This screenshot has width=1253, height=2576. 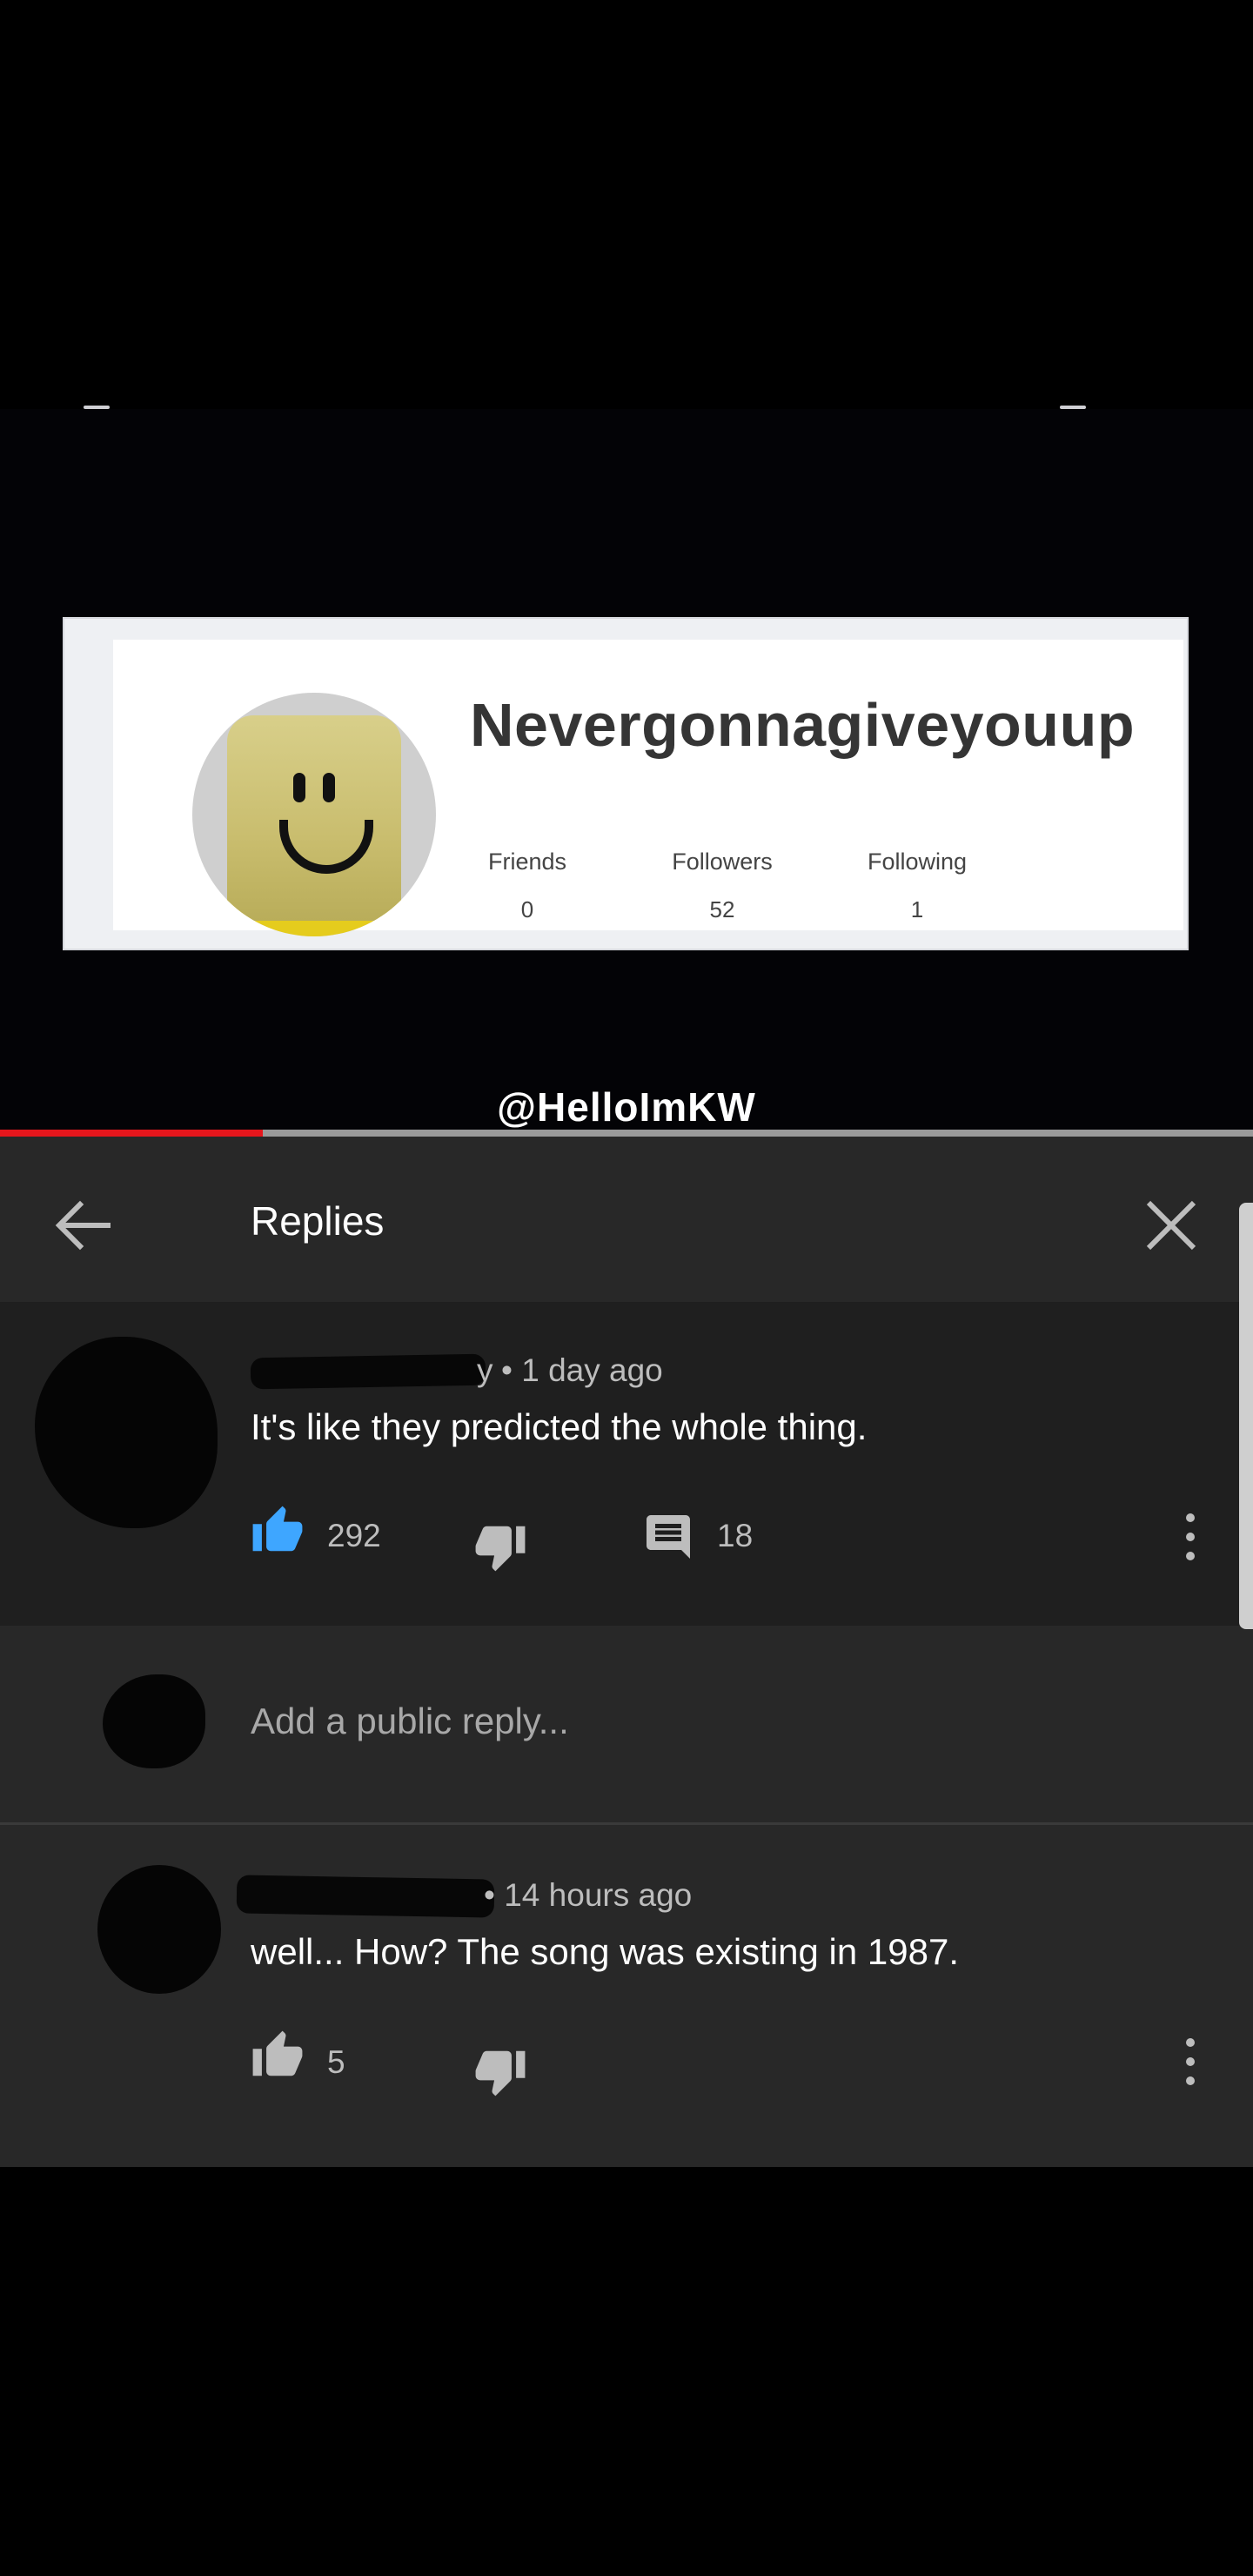 What do you see at coordinates (131, 1133) in the screenshot?
I see `video-progress-fill` at bounding box center [131, 1133].